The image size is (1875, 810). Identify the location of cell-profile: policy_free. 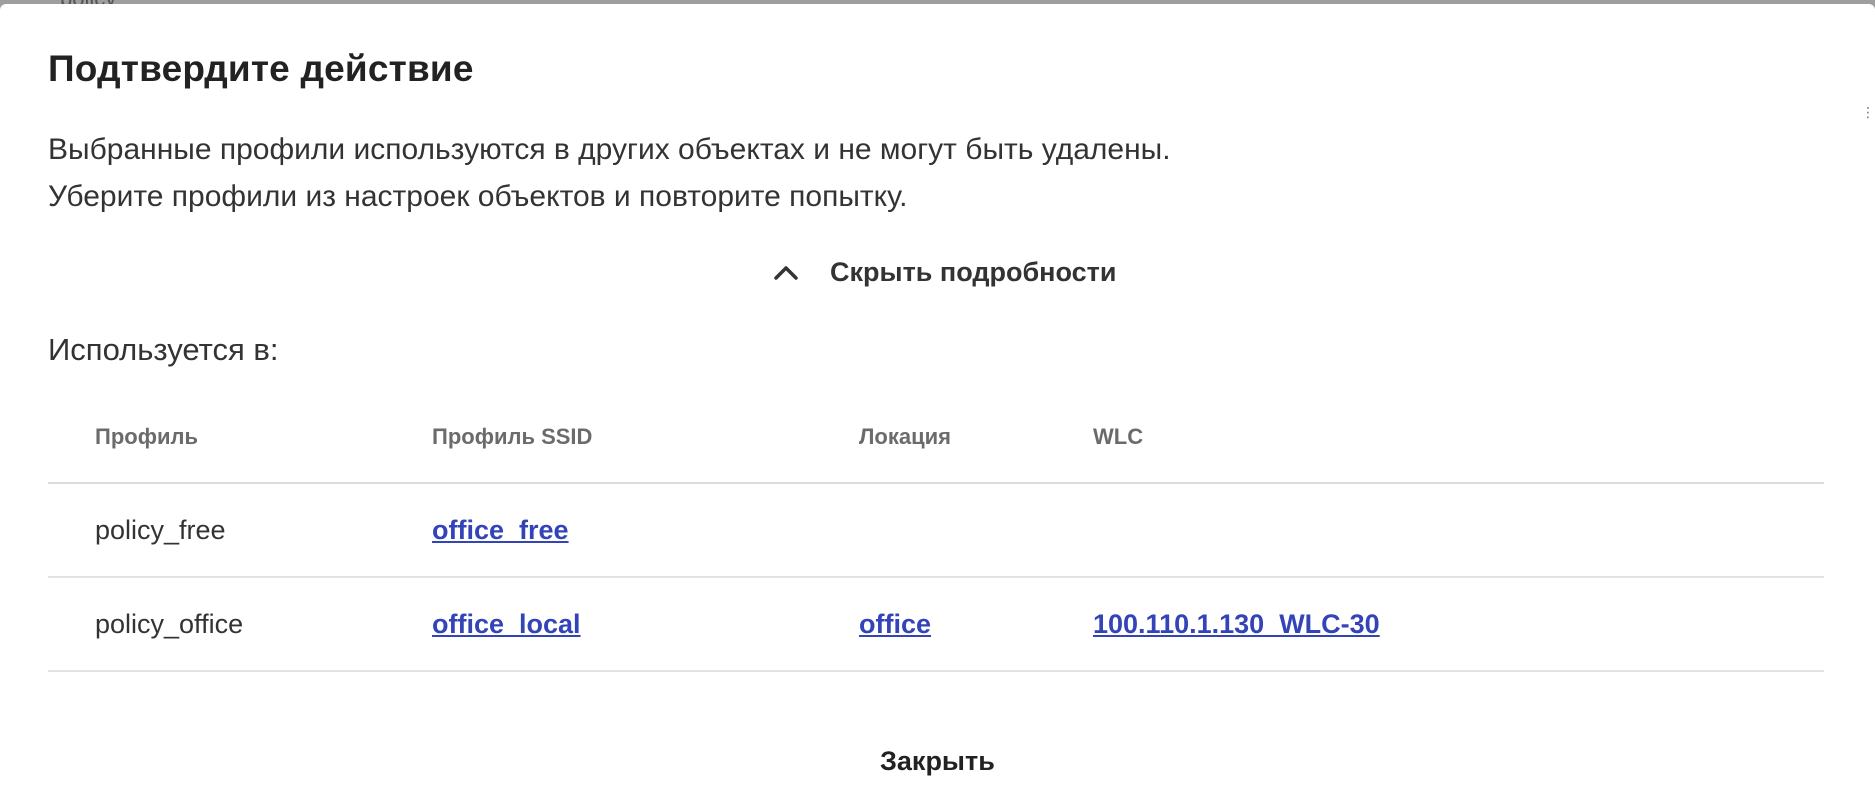
(240, 530).